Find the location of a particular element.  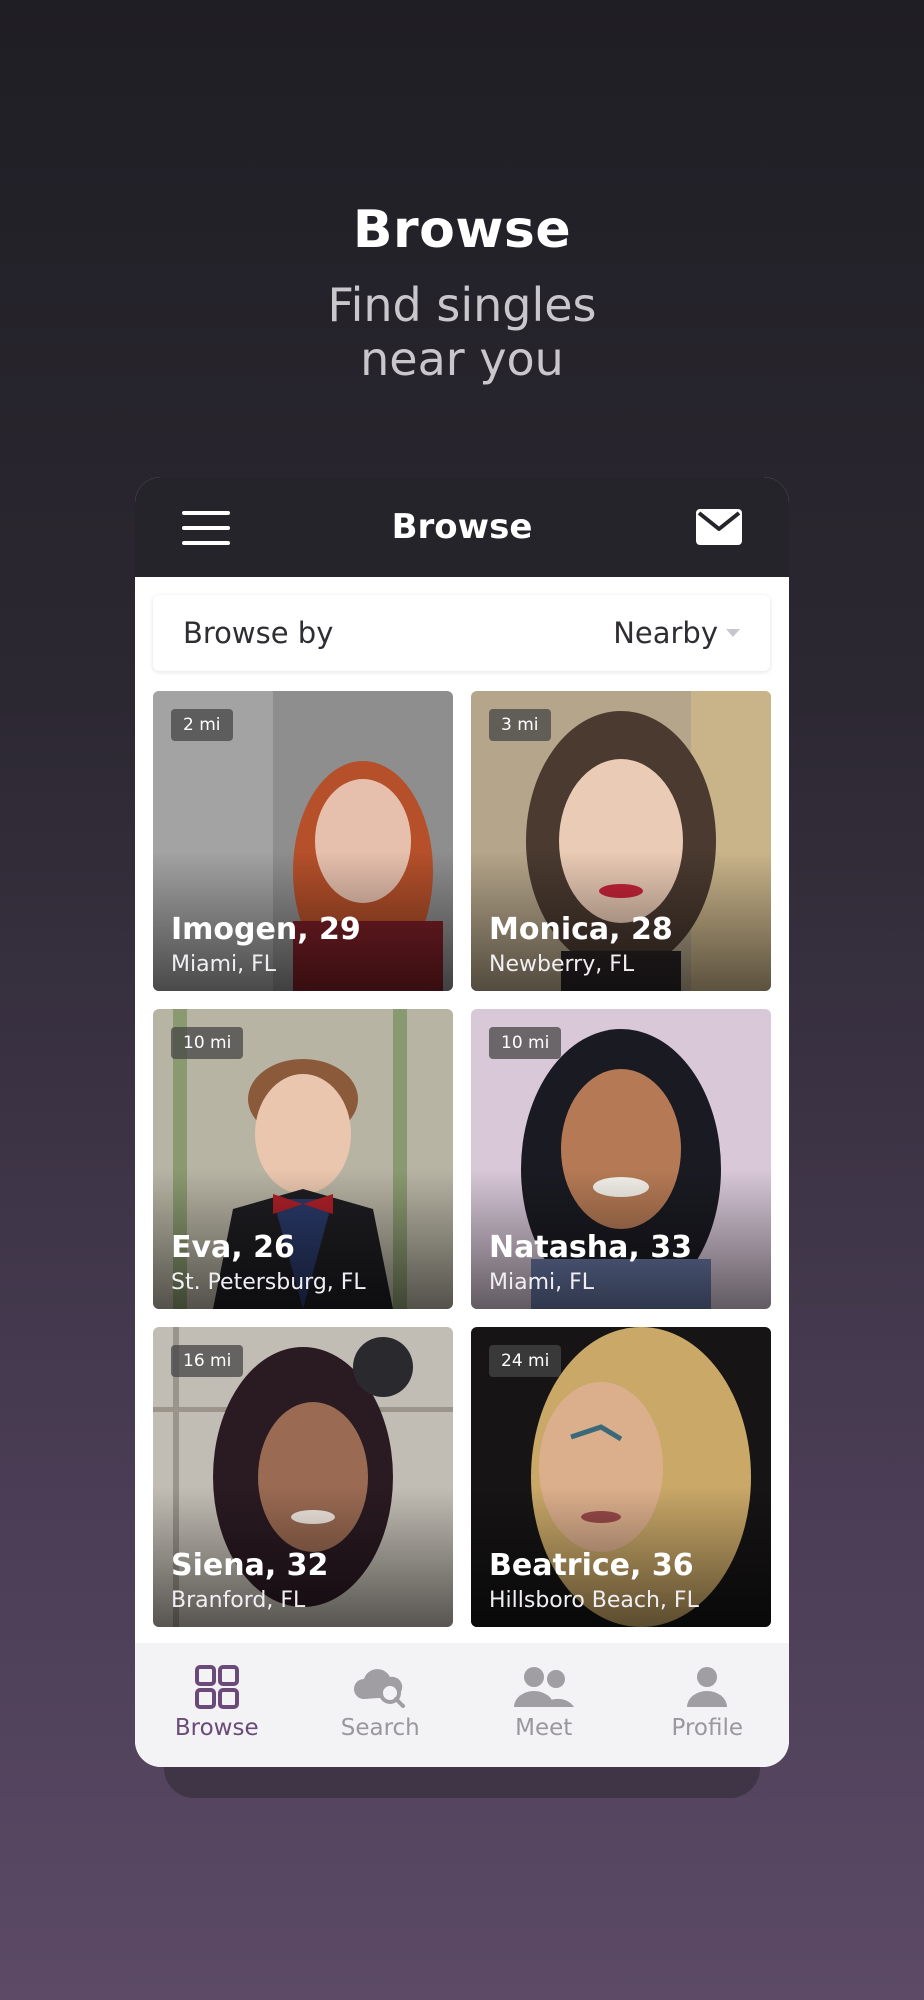

app-bar-title: Browse is located at coordinates (462, 527).